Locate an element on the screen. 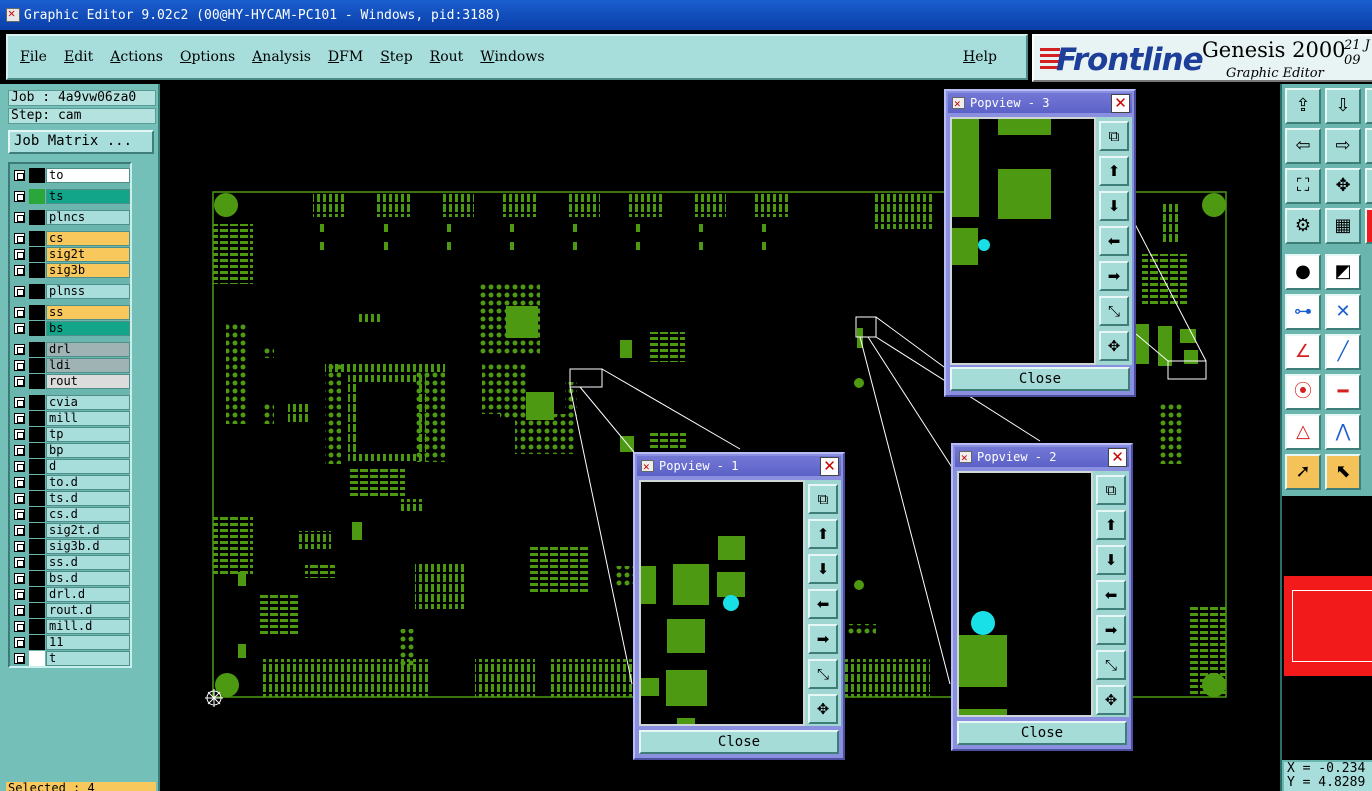  layer-row: ss is located at coordinates (71, 312).